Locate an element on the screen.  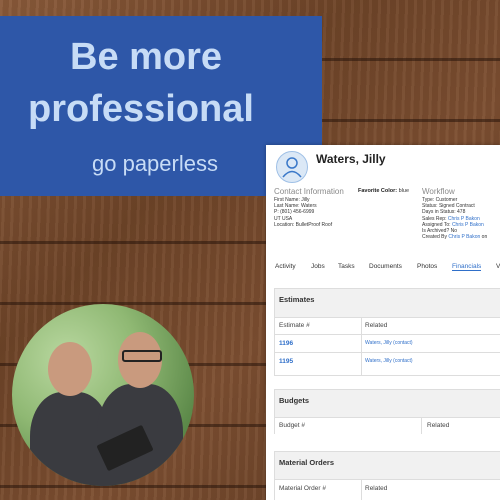
budgets-col-number: Budget # is located at coordinates (292, 425).